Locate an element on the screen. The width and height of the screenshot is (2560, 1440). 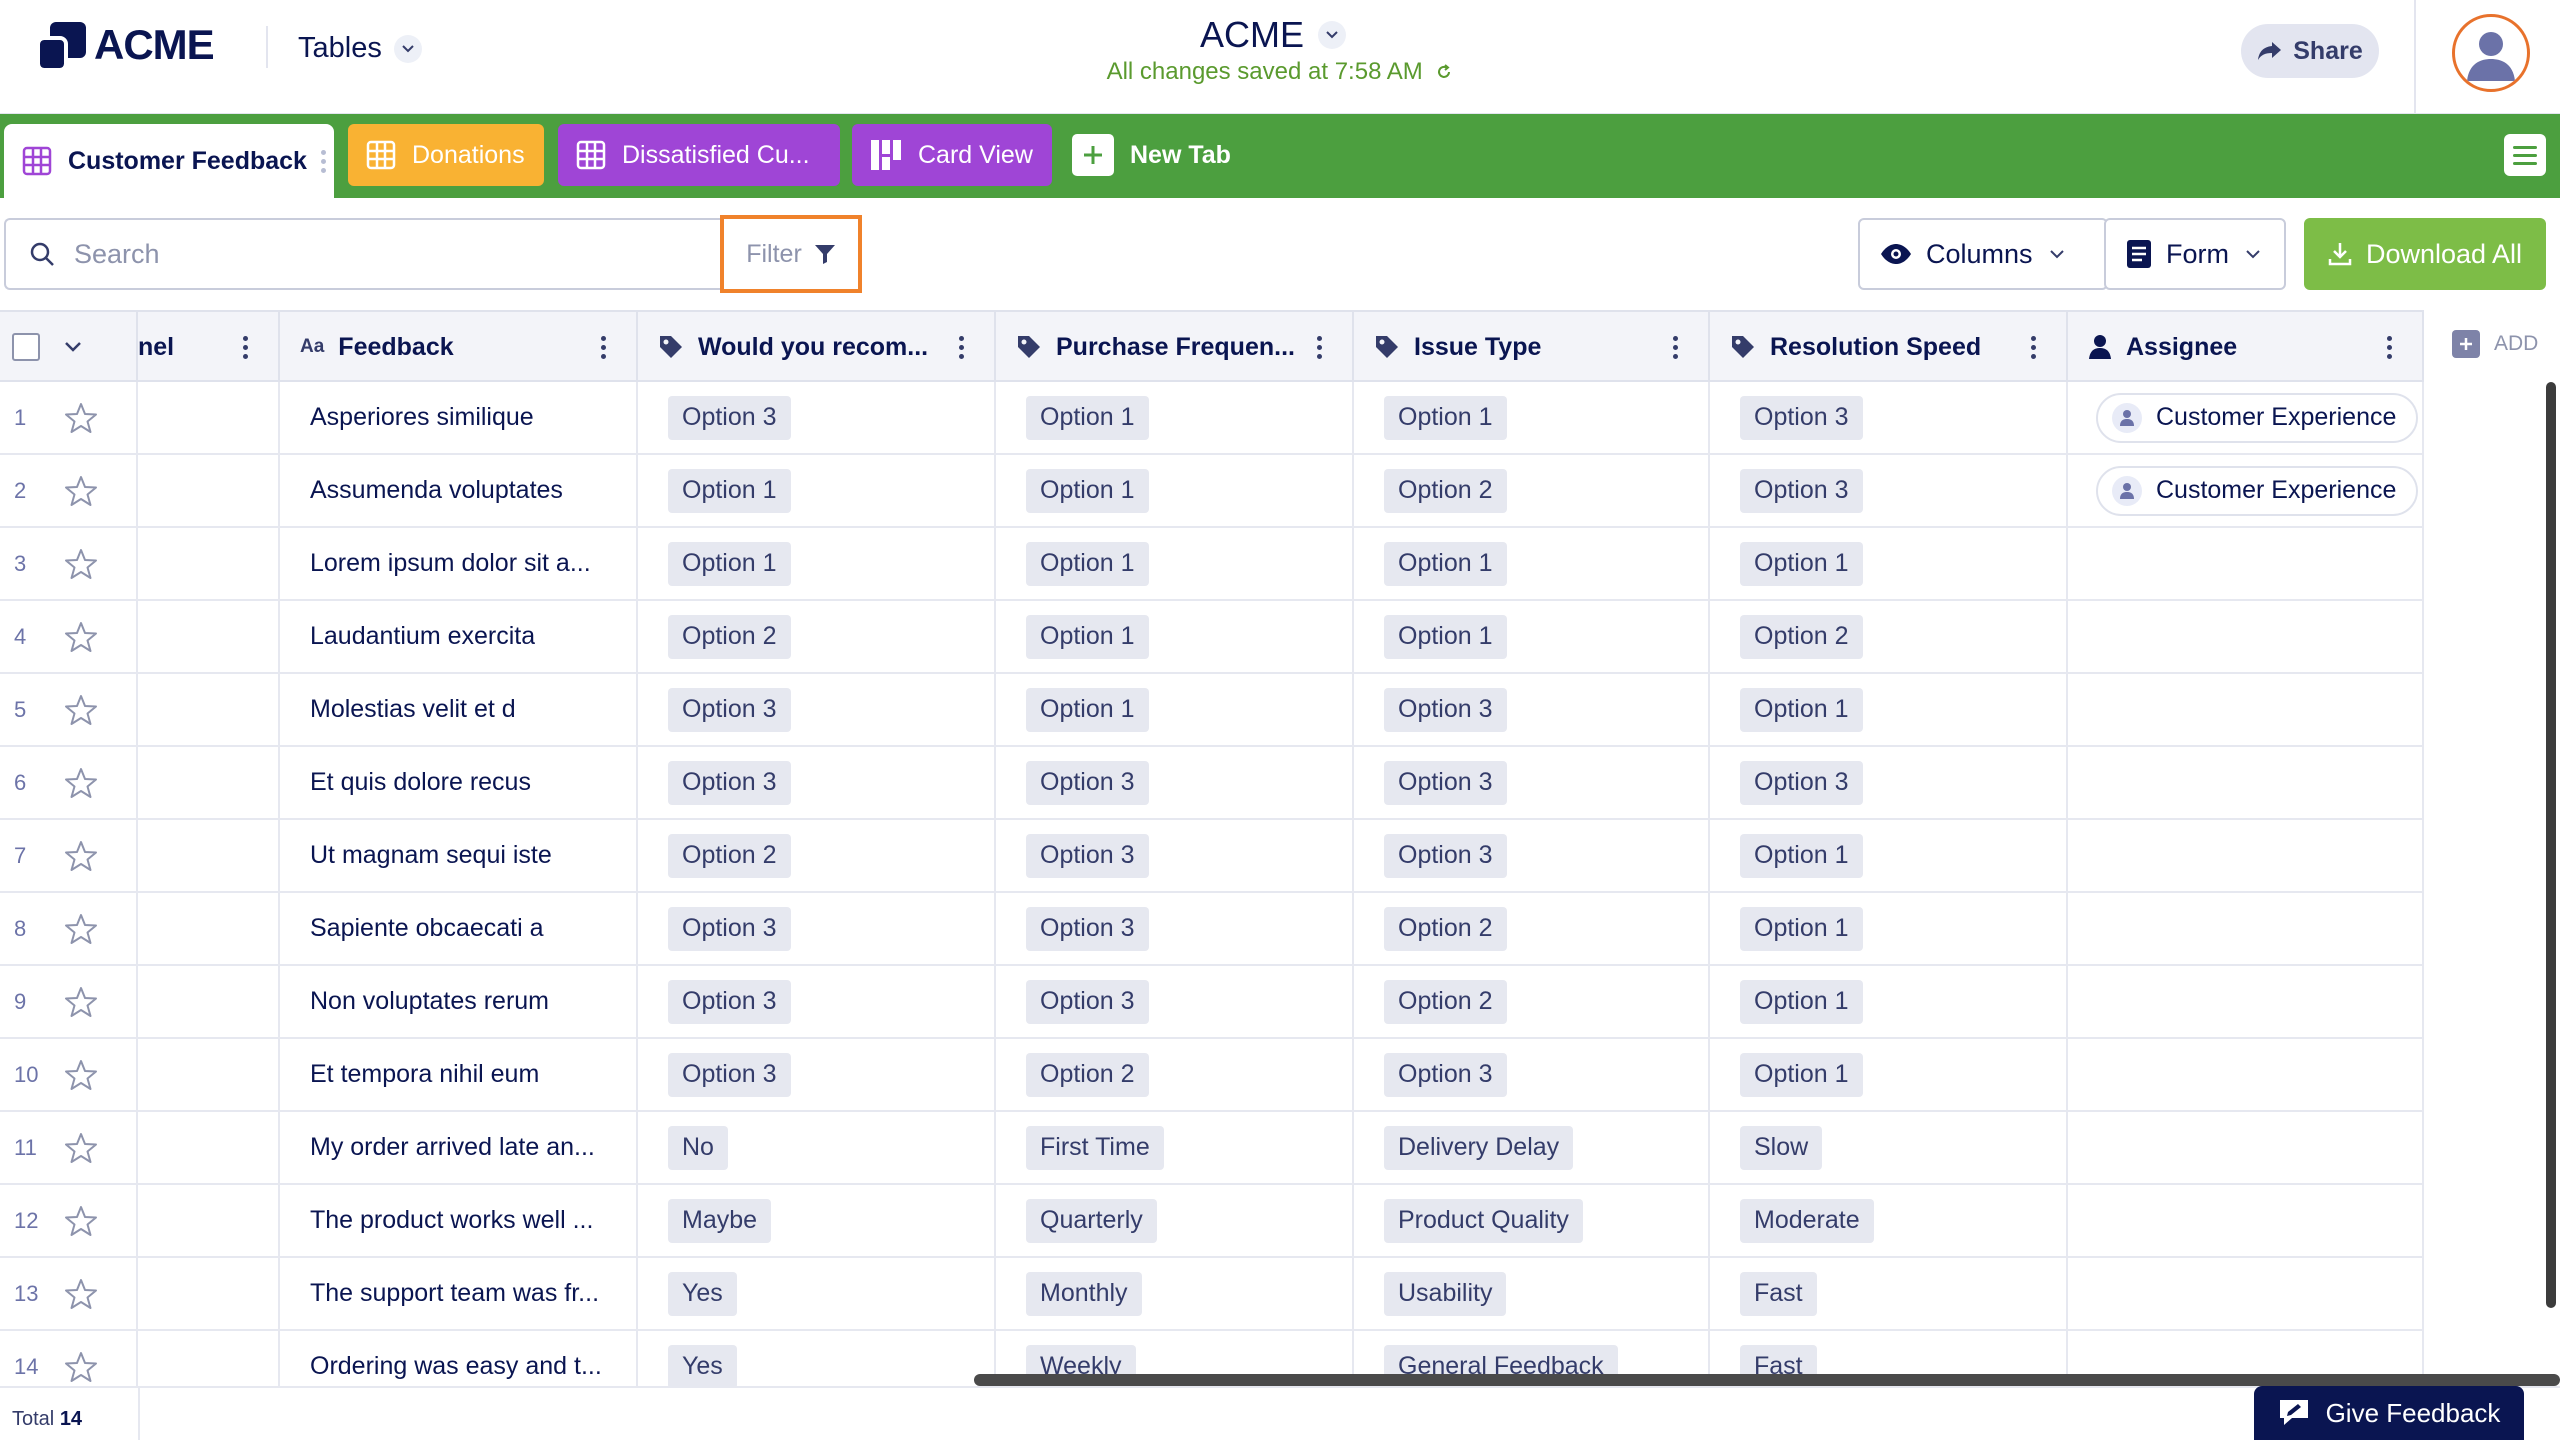
issue-cell: Option 3 is located at coordinates (1532, 709).